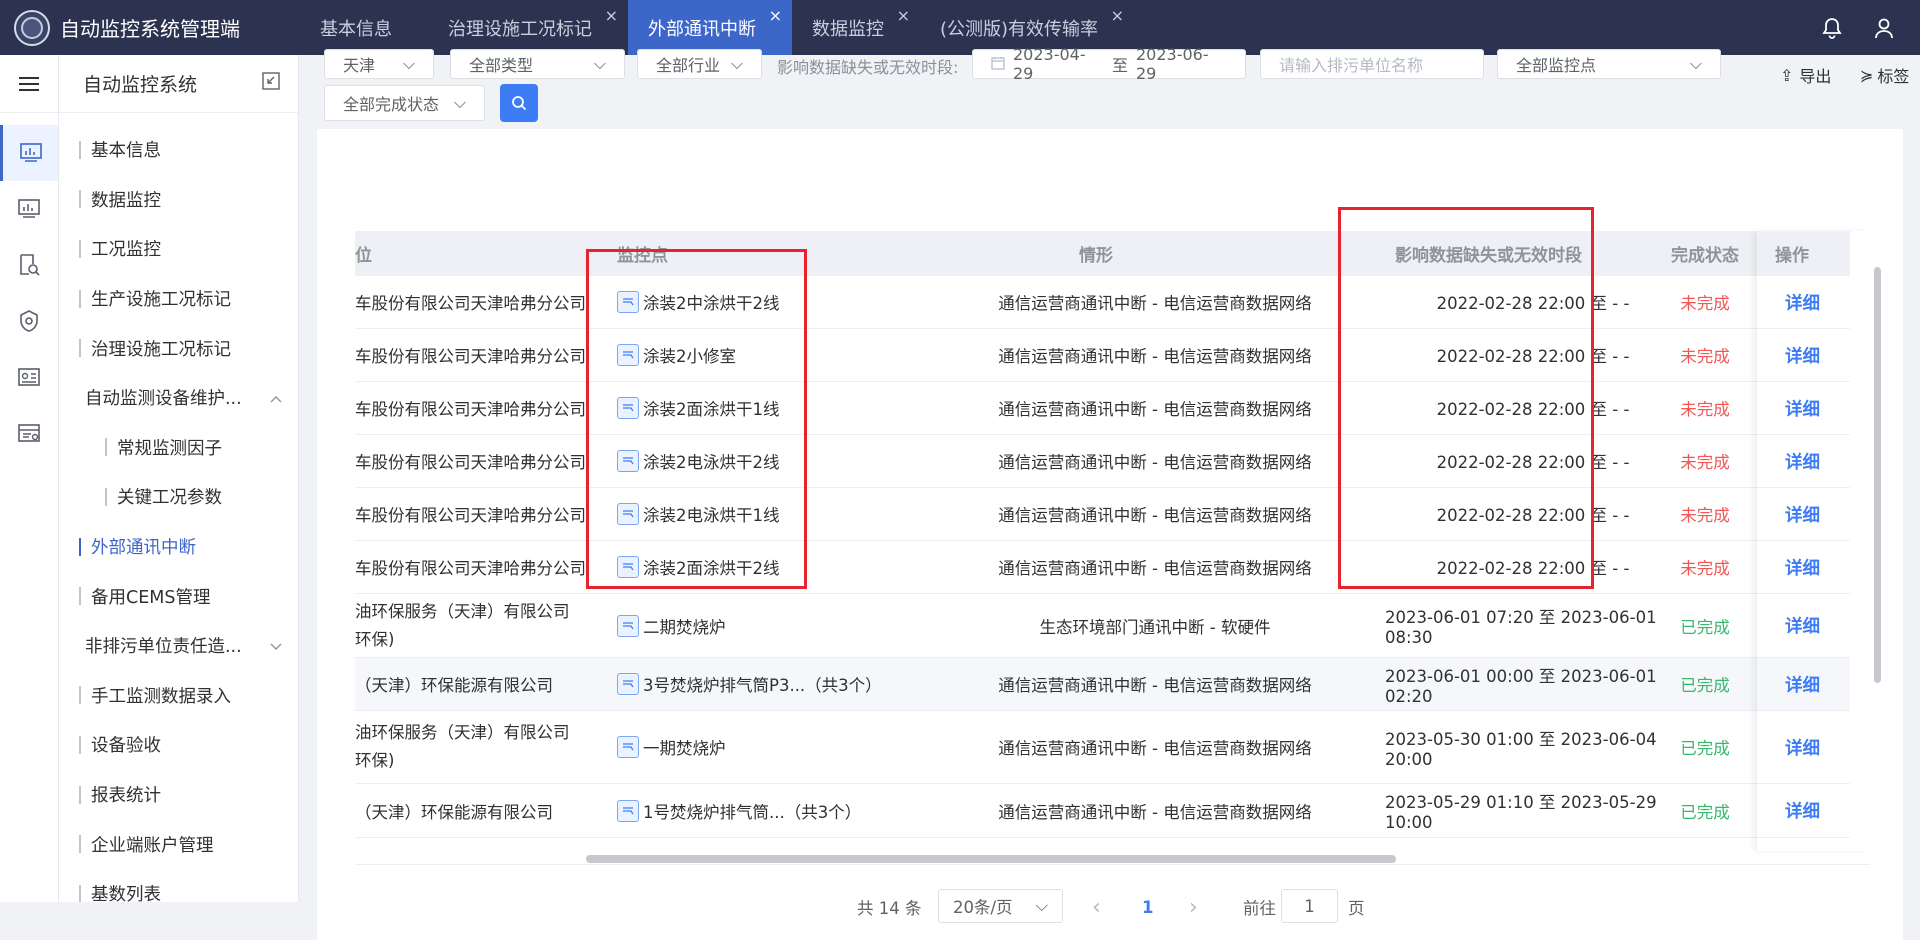 The width and height of the screenshot is (1920, 940). Describe the element at coordinates (178, 497) in the screenshot. I see `sidebar-item-7: 关键工况参数` at that location.